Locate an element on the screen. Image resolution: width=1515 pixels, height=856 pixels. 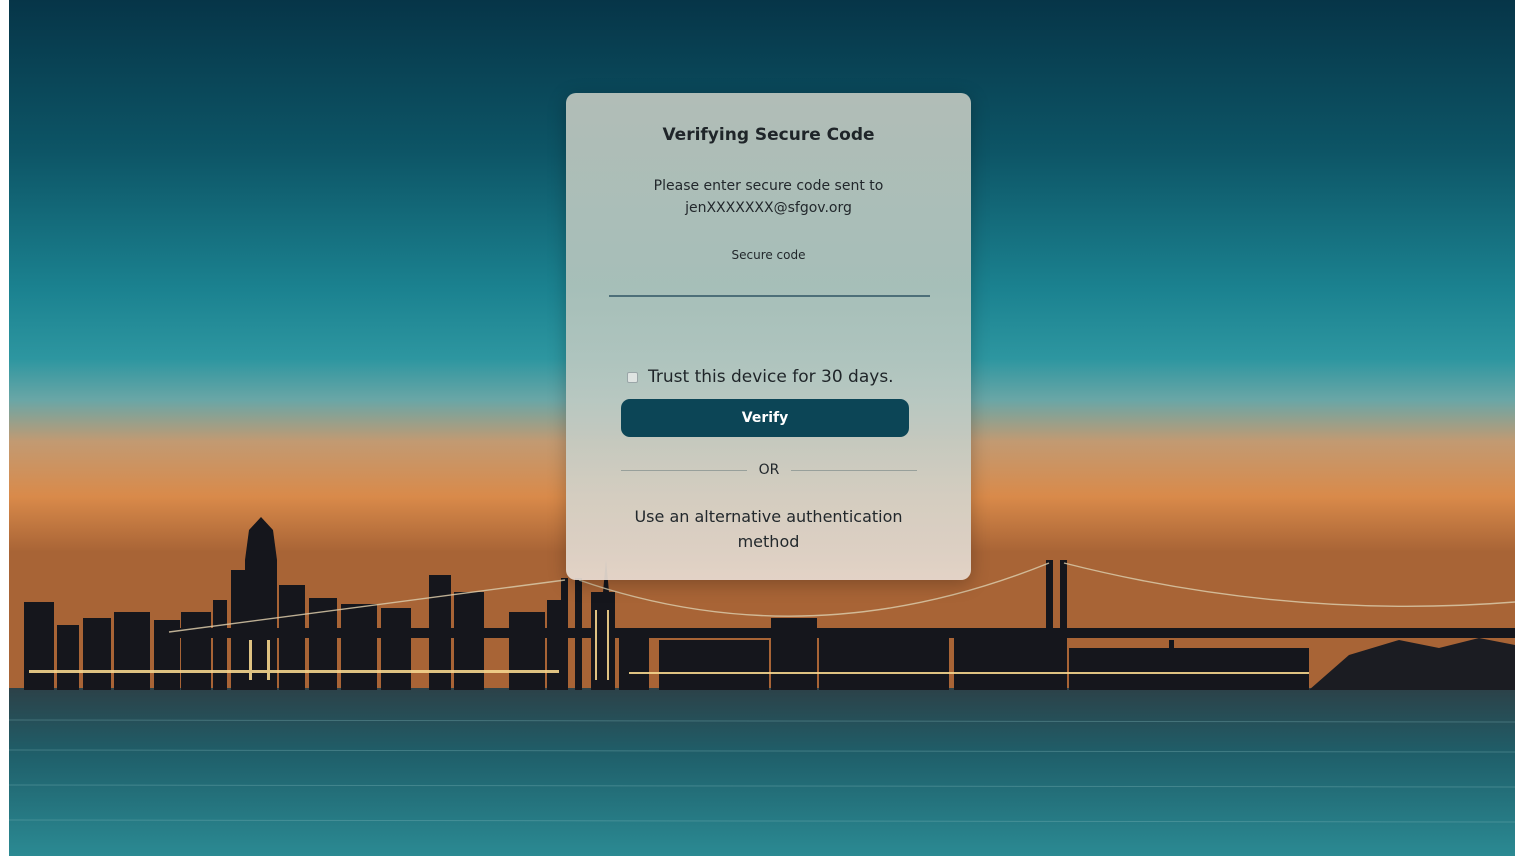
verify-button: Verify is located at coordinates (765, 418).